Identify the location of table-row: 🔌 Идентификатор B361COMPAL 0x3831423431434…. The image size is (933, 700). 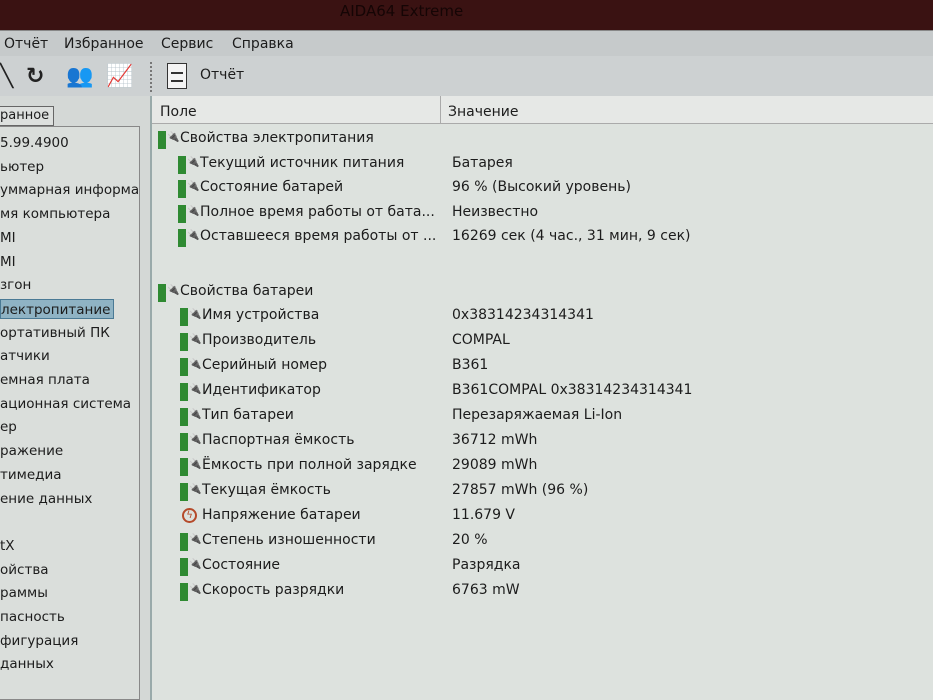
(542, 391).